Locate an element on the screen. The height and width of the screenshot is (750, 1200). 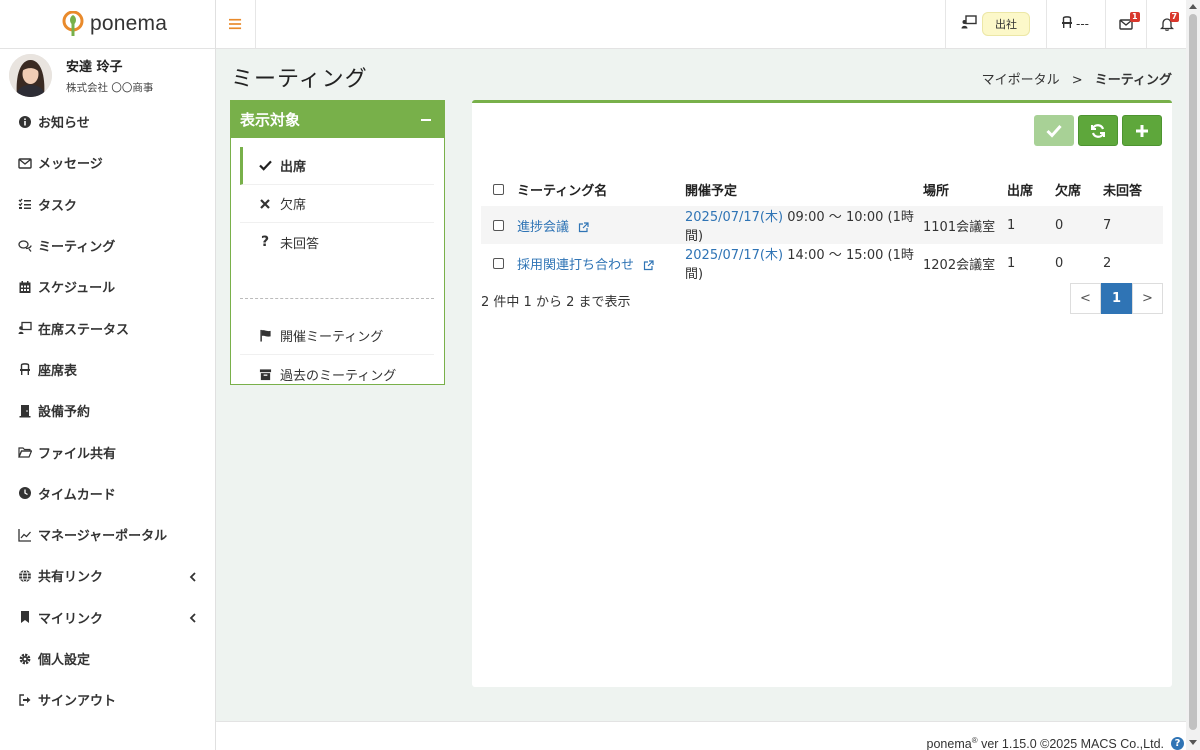
question-icon: ? is located at coordinates (265, 242).